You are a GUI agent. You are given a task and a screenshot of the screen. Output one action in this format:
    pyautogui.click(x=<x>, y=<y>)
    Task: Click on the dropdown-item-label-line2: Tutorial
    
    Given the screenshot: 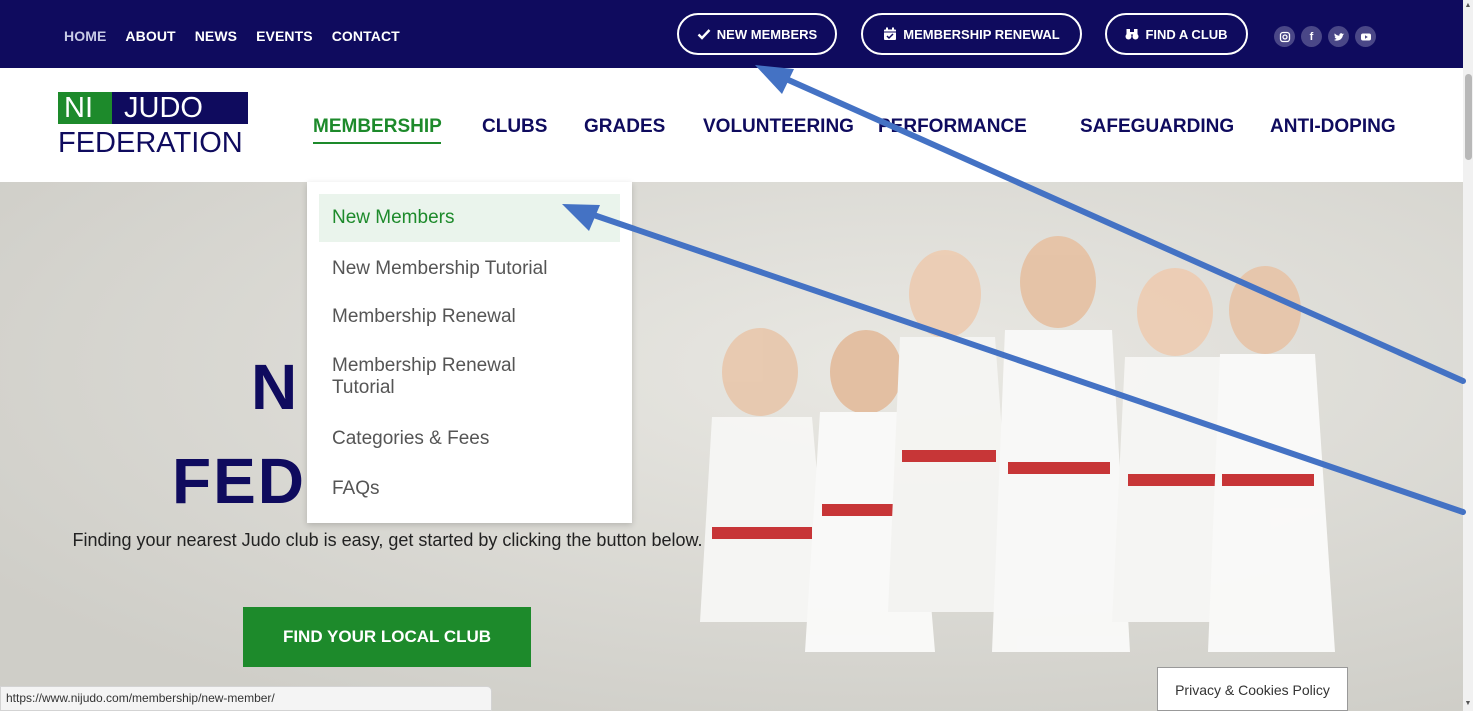 What is the action you would take?
    pyautogui.click(x=363, y=387)
    